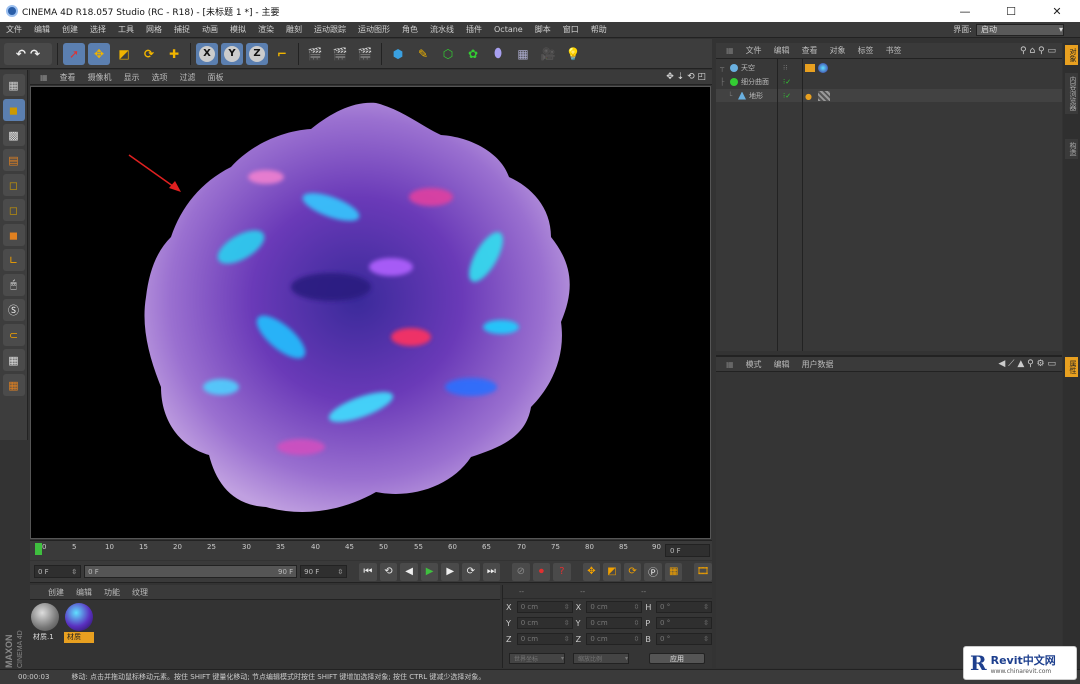 This screenshot has height=684, width=1080. Describe the element at coordinates (70, 29) in the screenshot. I see `menu-create: 创建` at that location.